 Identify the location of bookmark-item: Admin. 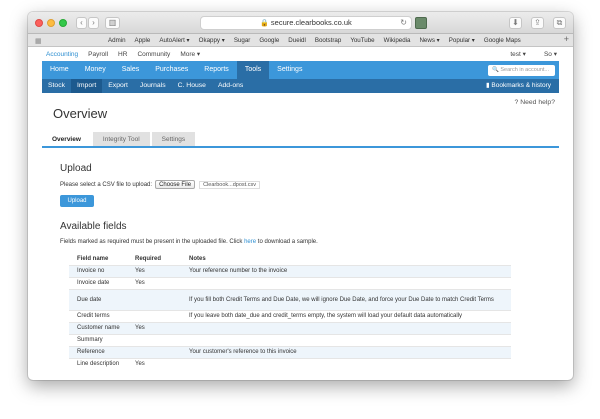
(117, 40).